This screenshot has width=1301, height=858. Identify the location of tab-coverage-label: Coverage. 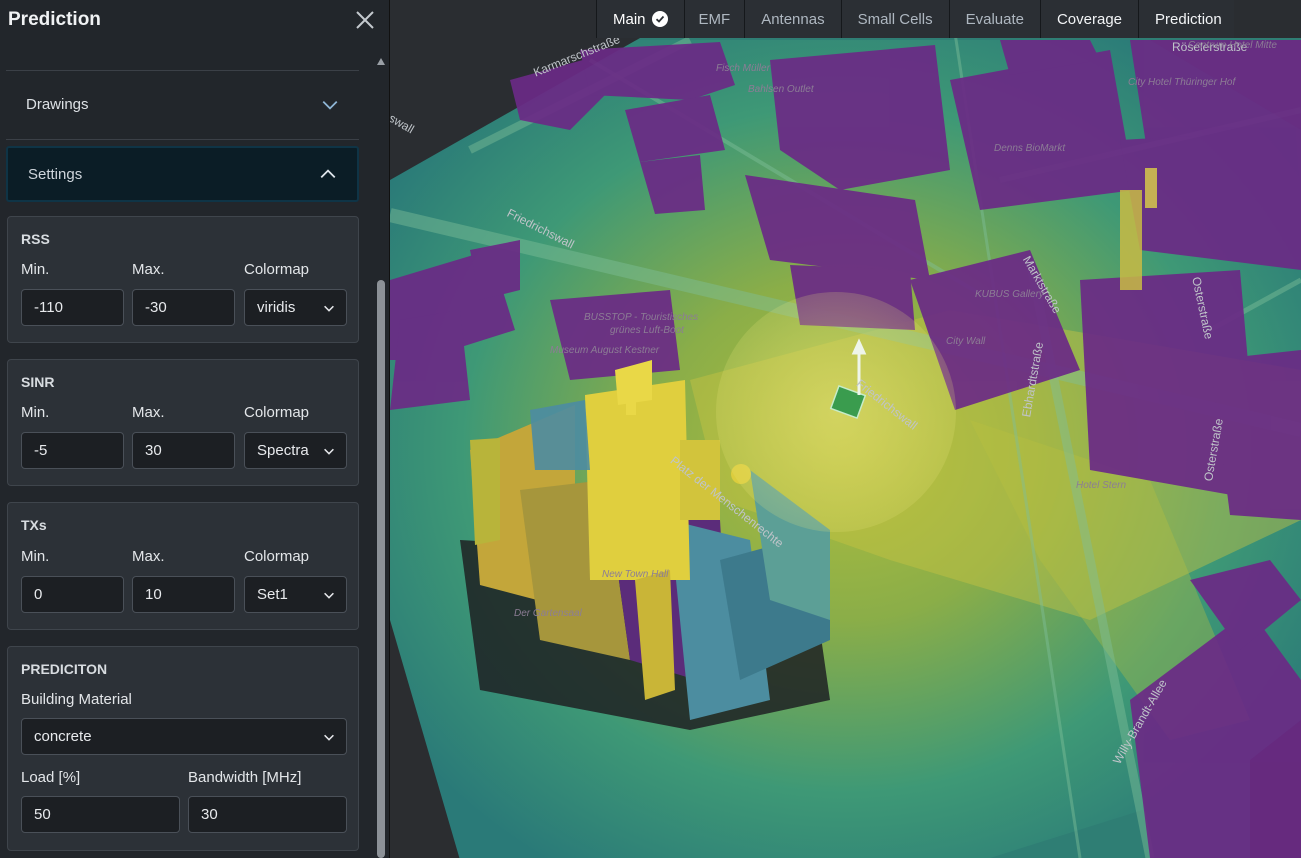
(1089, 19).